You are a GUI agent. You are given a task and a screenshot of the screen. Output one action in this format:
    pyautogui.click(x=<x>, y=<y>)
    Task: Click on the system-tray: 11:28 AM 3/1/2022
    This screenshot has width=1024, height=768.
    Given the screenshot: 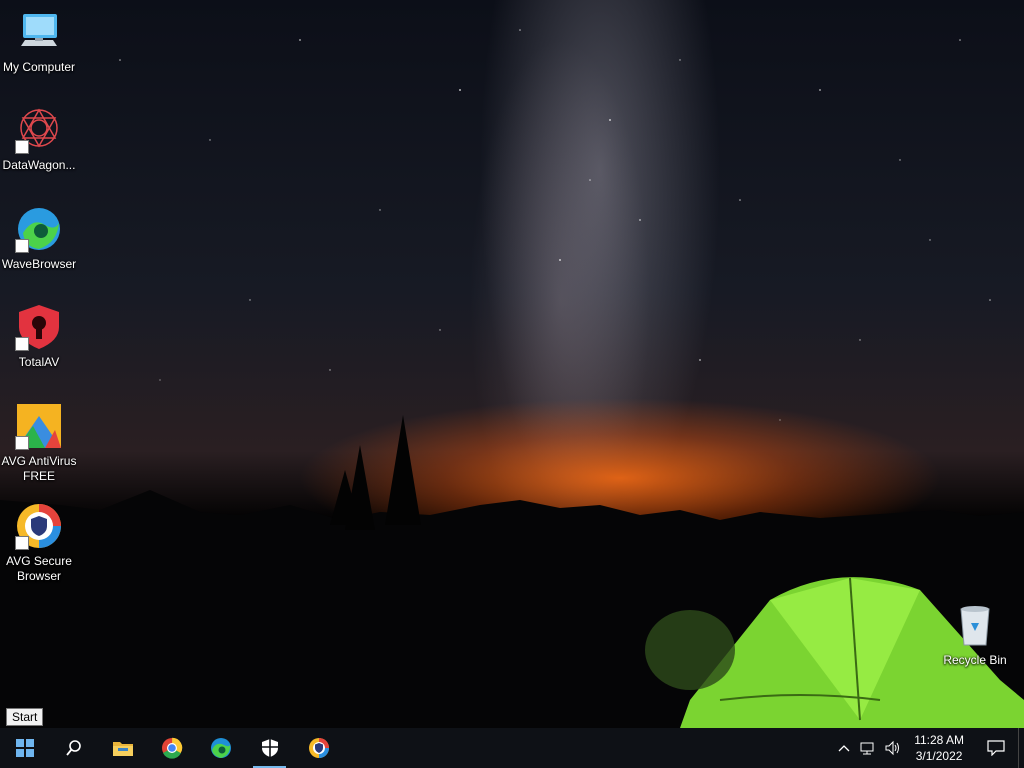 What is the action you would take?
    pyautogui.click(x=928, y=748)
    